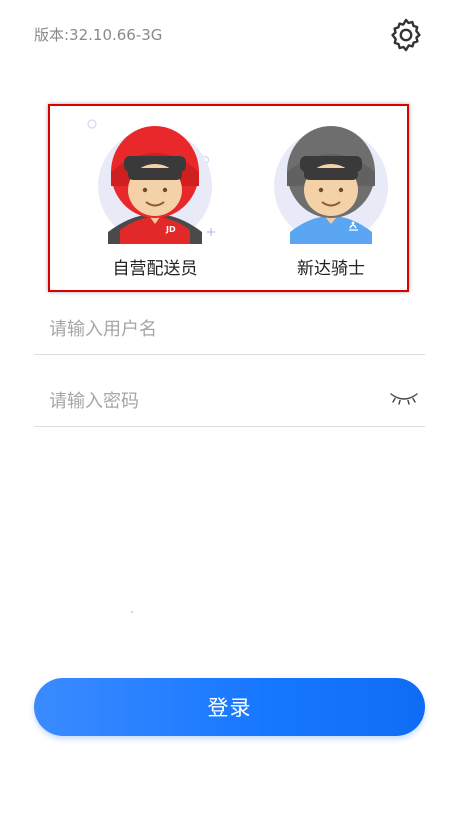 The width and height of the screenshot is (458, 820). What do you see at coordinates (98, 35) in the screenshot?
I see `version-text: 版本:32.10.66-3G` at bounding box center [98, 35].